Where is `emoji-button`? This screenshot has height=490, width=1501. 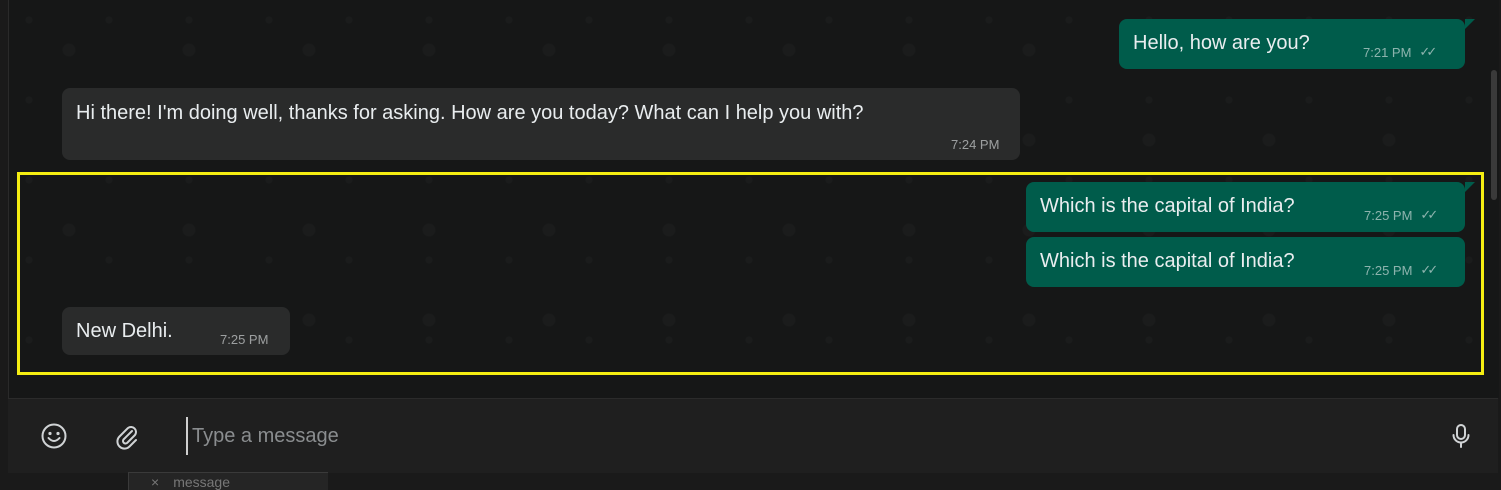
emoji-button is located at coordinates (54, 436).